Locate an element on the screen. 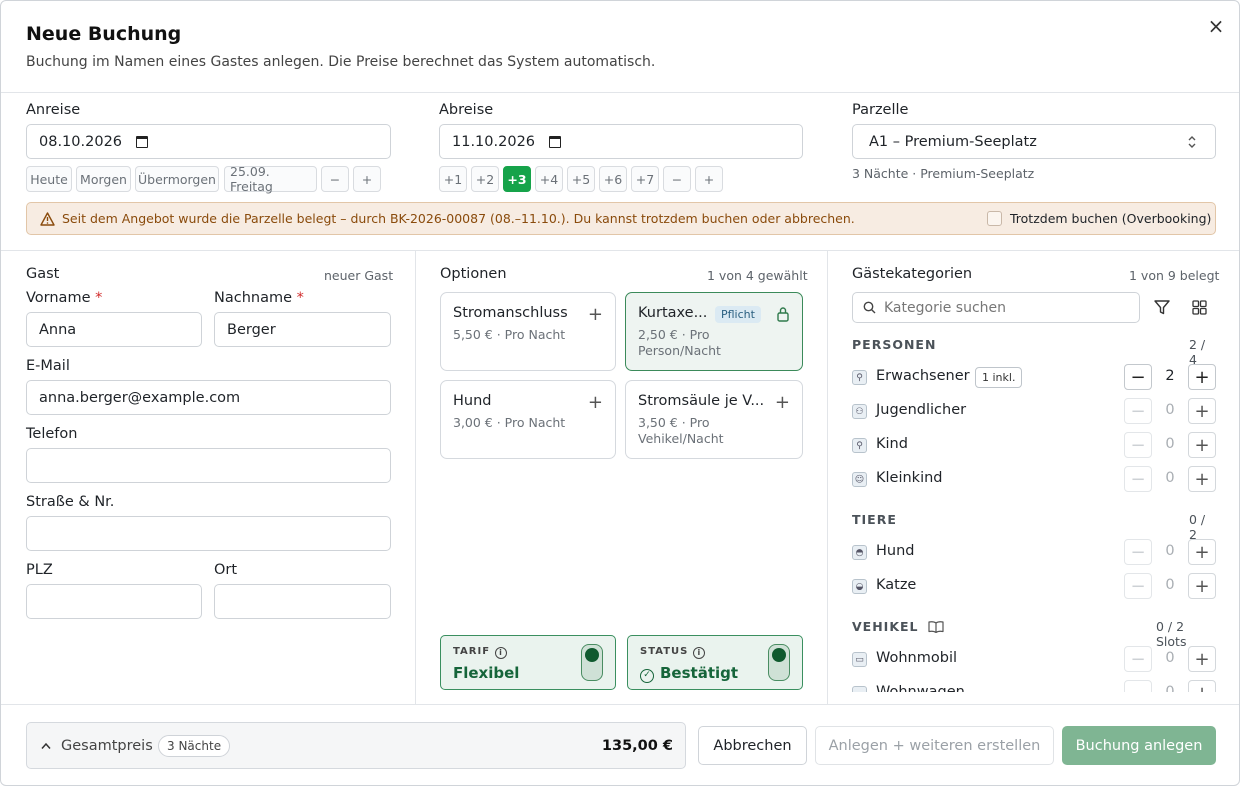 Image resolution: width=1240 pixels, height=786 pixels. create-another-button: Anlegen + weiteren erstellen is located at coordinates (934, 745).